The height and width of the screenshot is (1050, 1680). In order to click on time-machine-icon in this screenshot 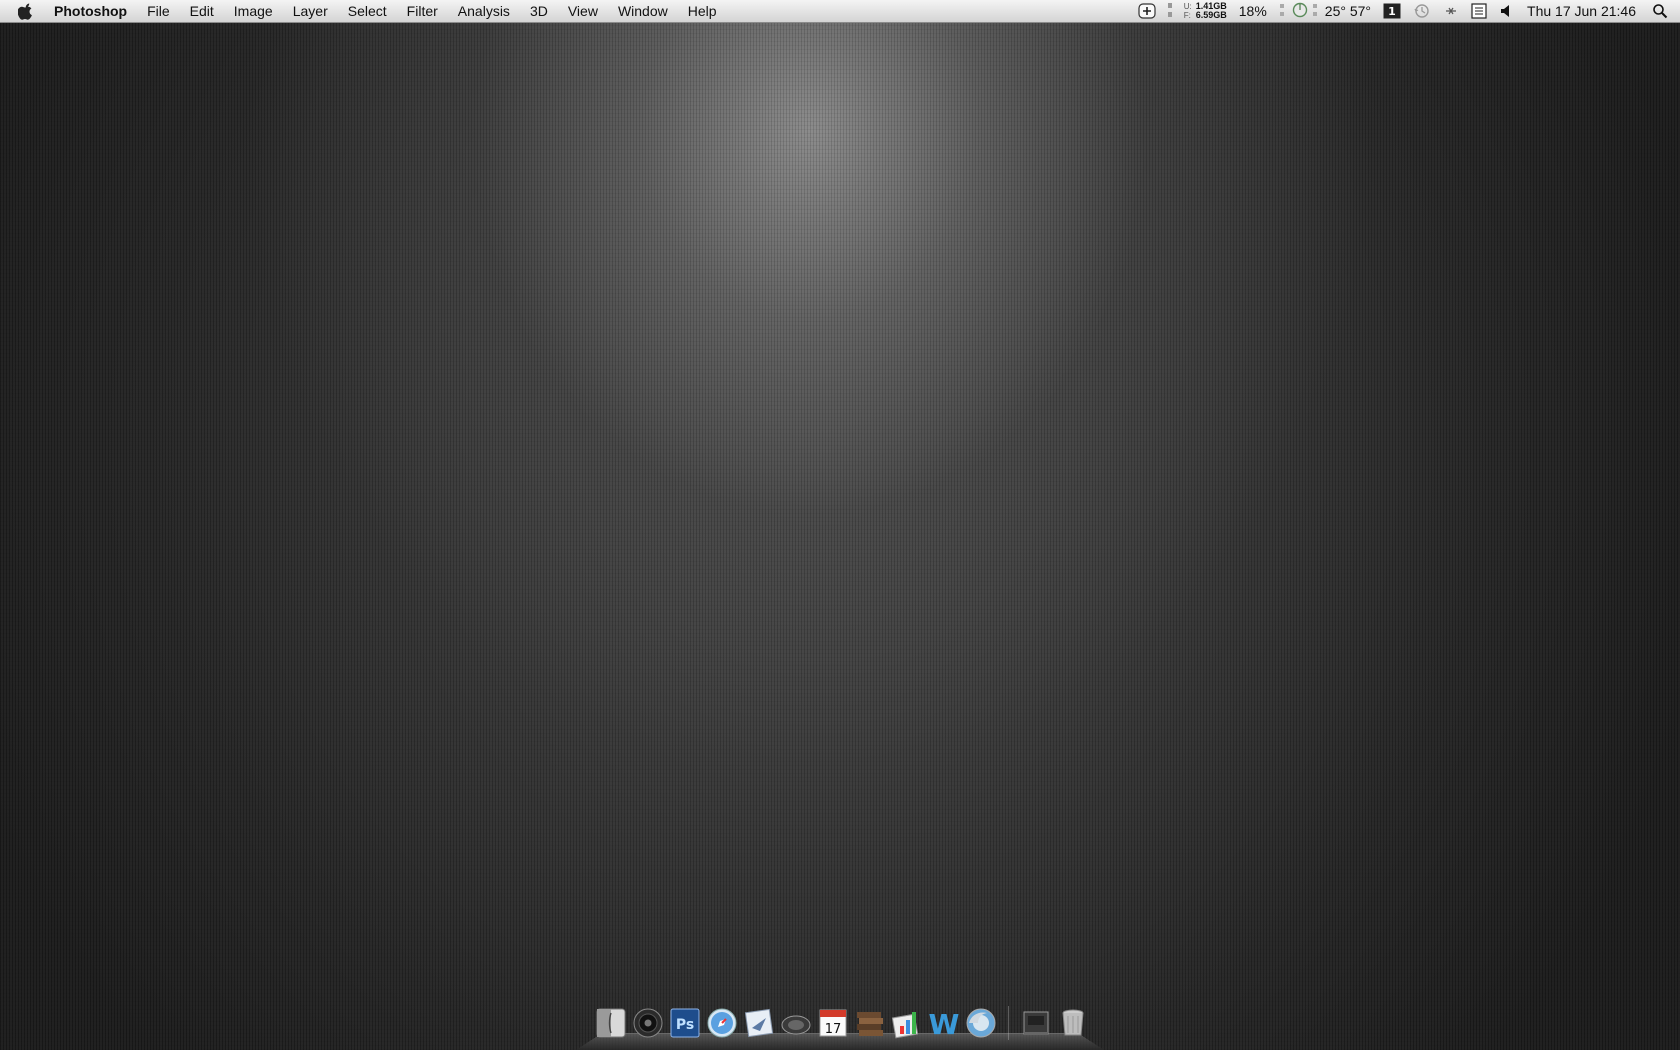, I will do `click(1422, 11)`.